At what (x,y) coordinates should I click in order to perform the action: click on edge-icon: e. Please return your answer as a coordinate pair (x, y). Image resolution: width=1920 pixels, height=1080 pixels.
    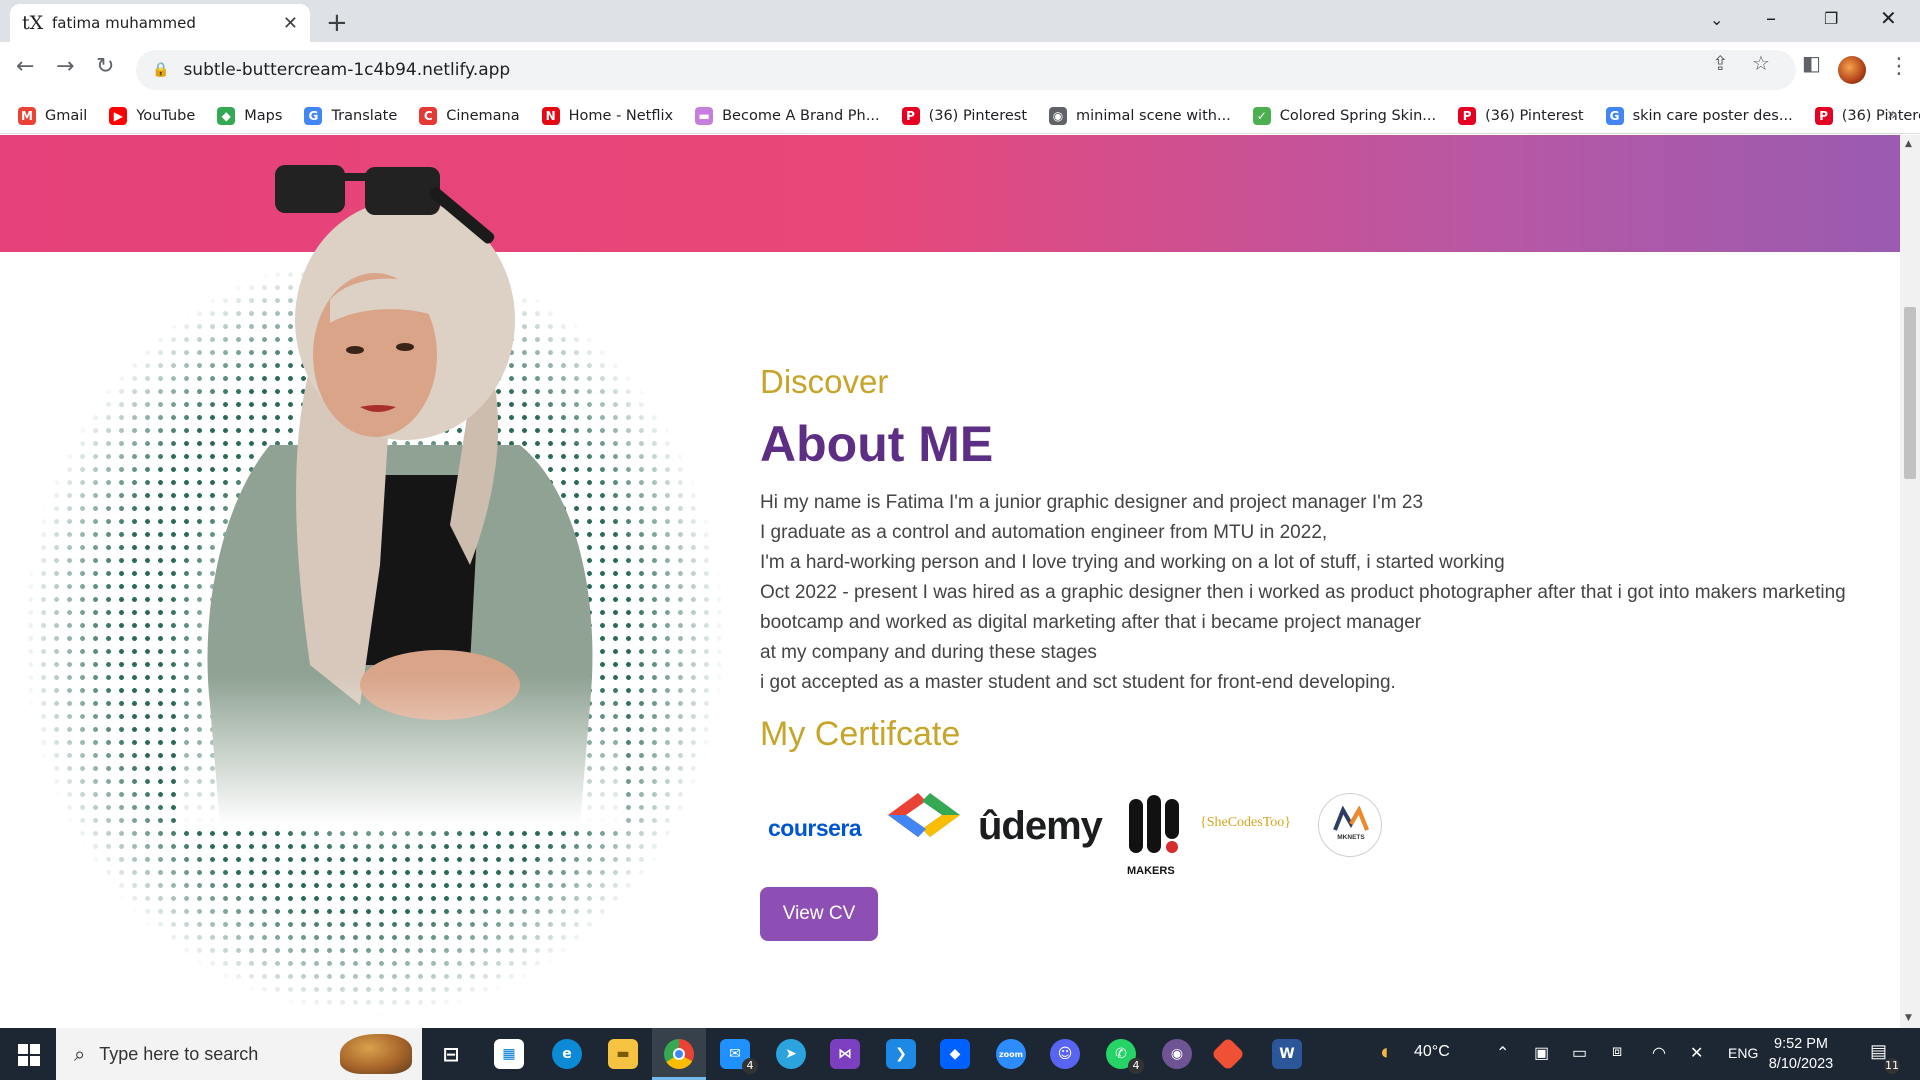
    Looking at the image, I should click on (567, 1054).